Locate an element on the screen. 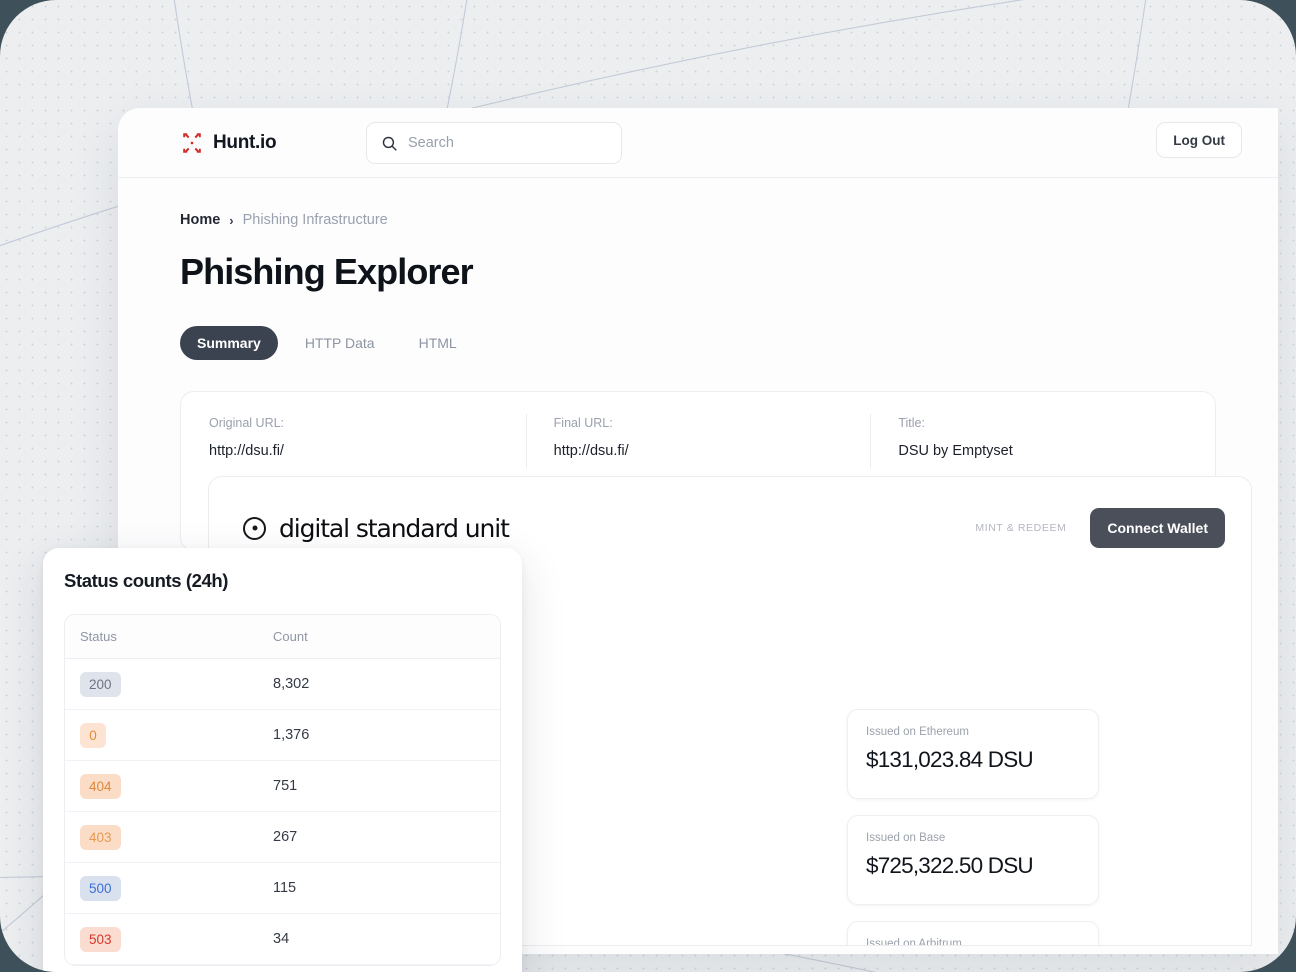  cell-count: 8,302 is located at coordinates (291, 684).